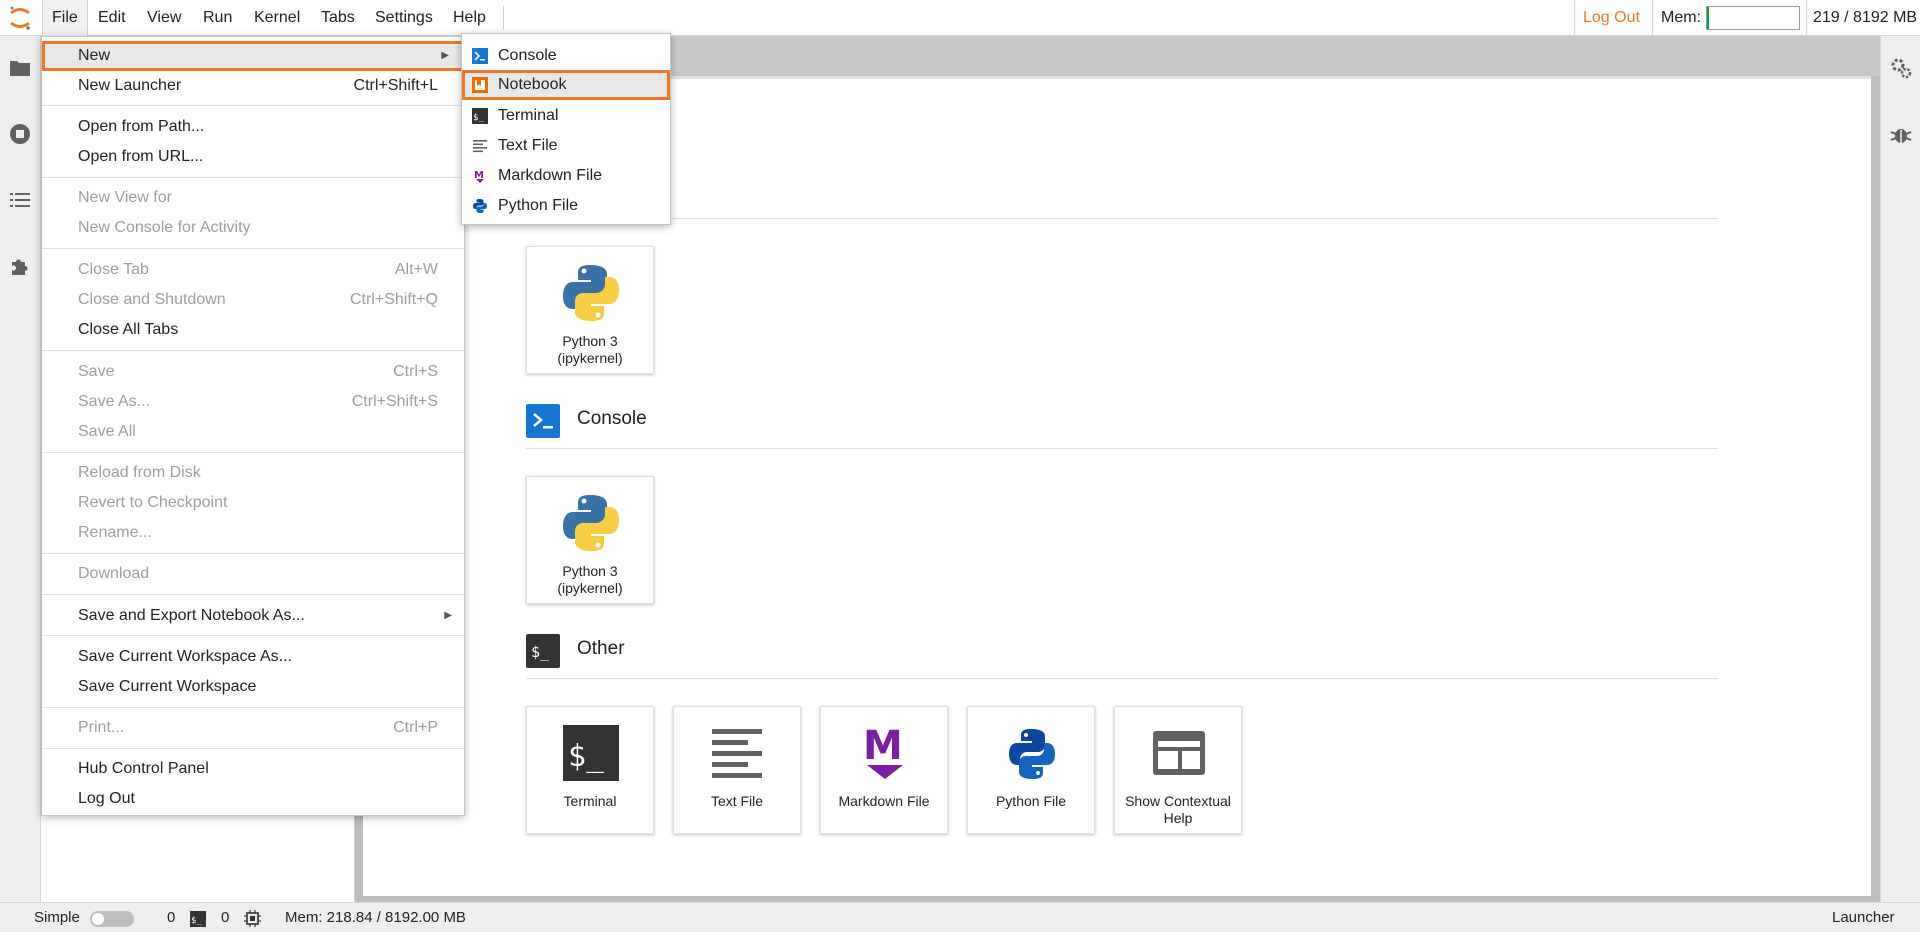 This screenshot has width=1920, height=933. Describe the element at coordinates (253, 616) in the screenshot. I see `menu-item-save-export: Save and Export Notebook As... ▶` at that location.